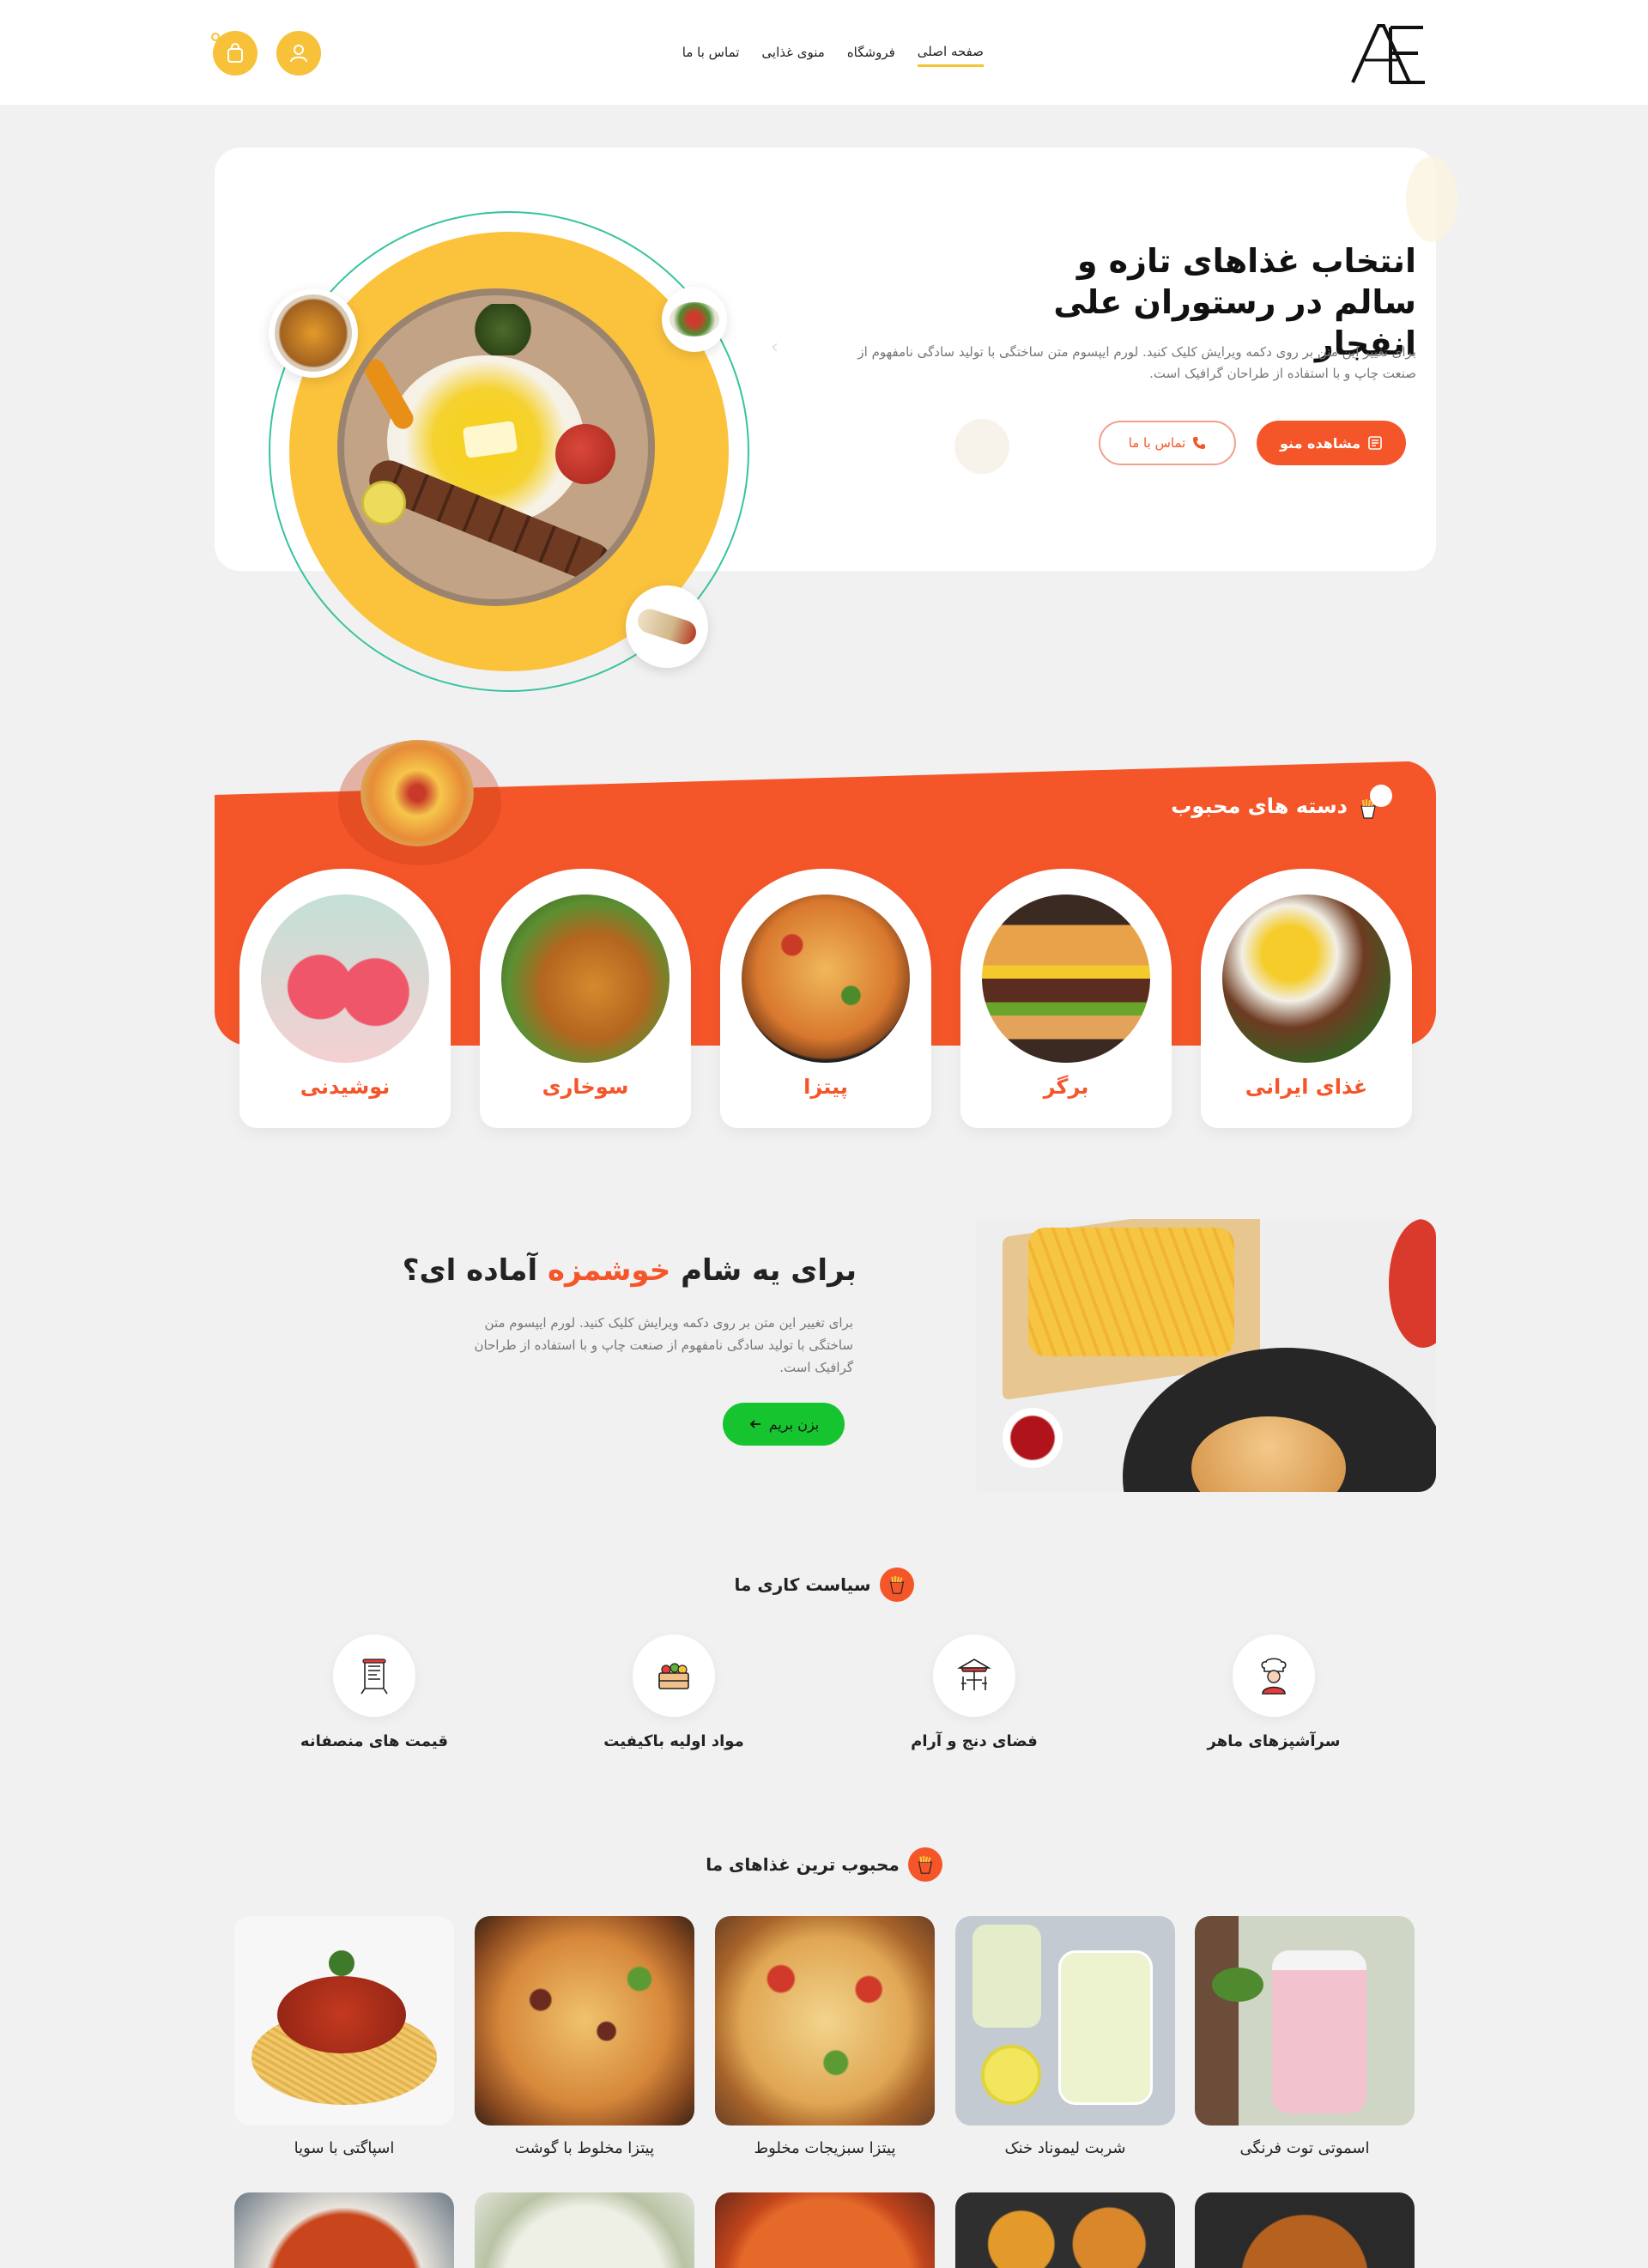 The image size is (1648, 2268). What do you see at coordinates (1388, 53) in the screenshot?
I see `brand-logo` at bounding box center [1388, 53].